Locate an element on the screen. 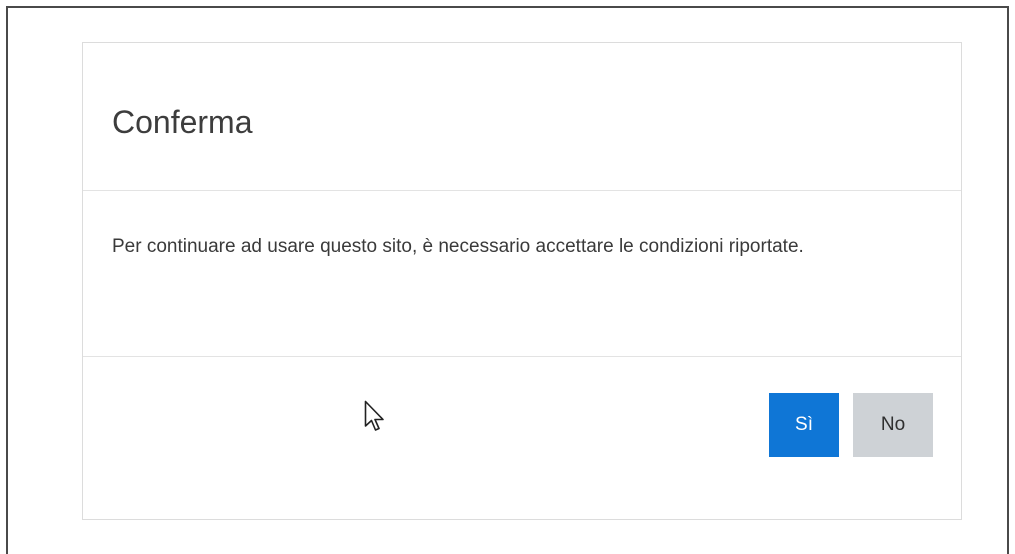 The width and height of the screenshot is (1015, 554). dialog-title: Conferma is located at coordinates (182, 122).